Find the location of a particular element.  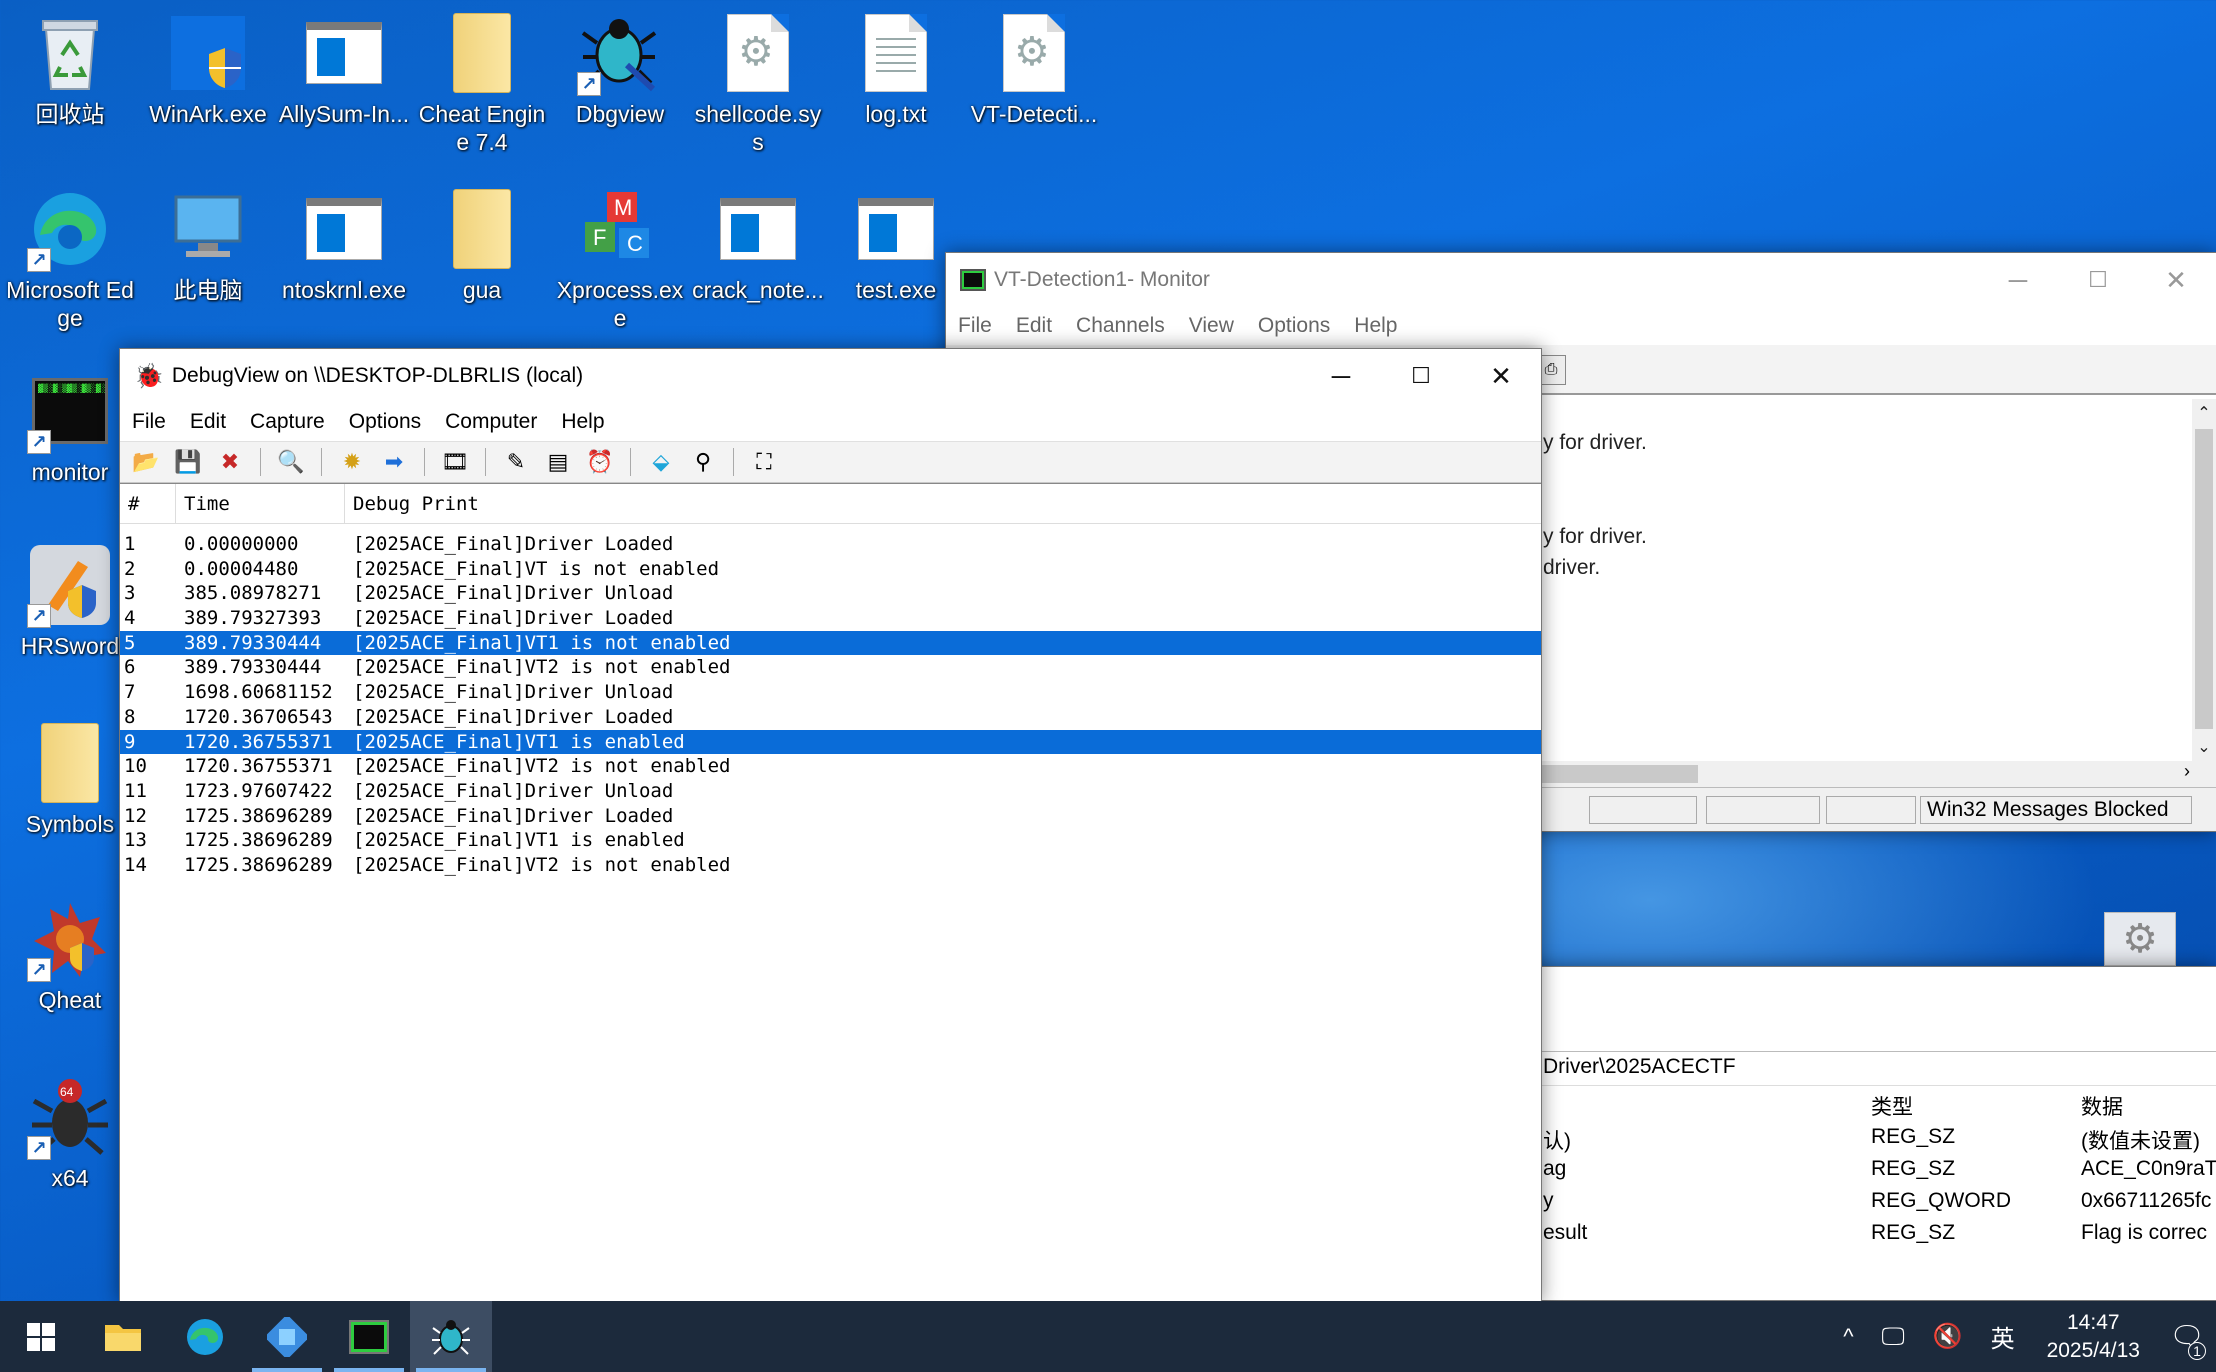

autoscroll-icon: ➡ is located at coordinates (394, 462).